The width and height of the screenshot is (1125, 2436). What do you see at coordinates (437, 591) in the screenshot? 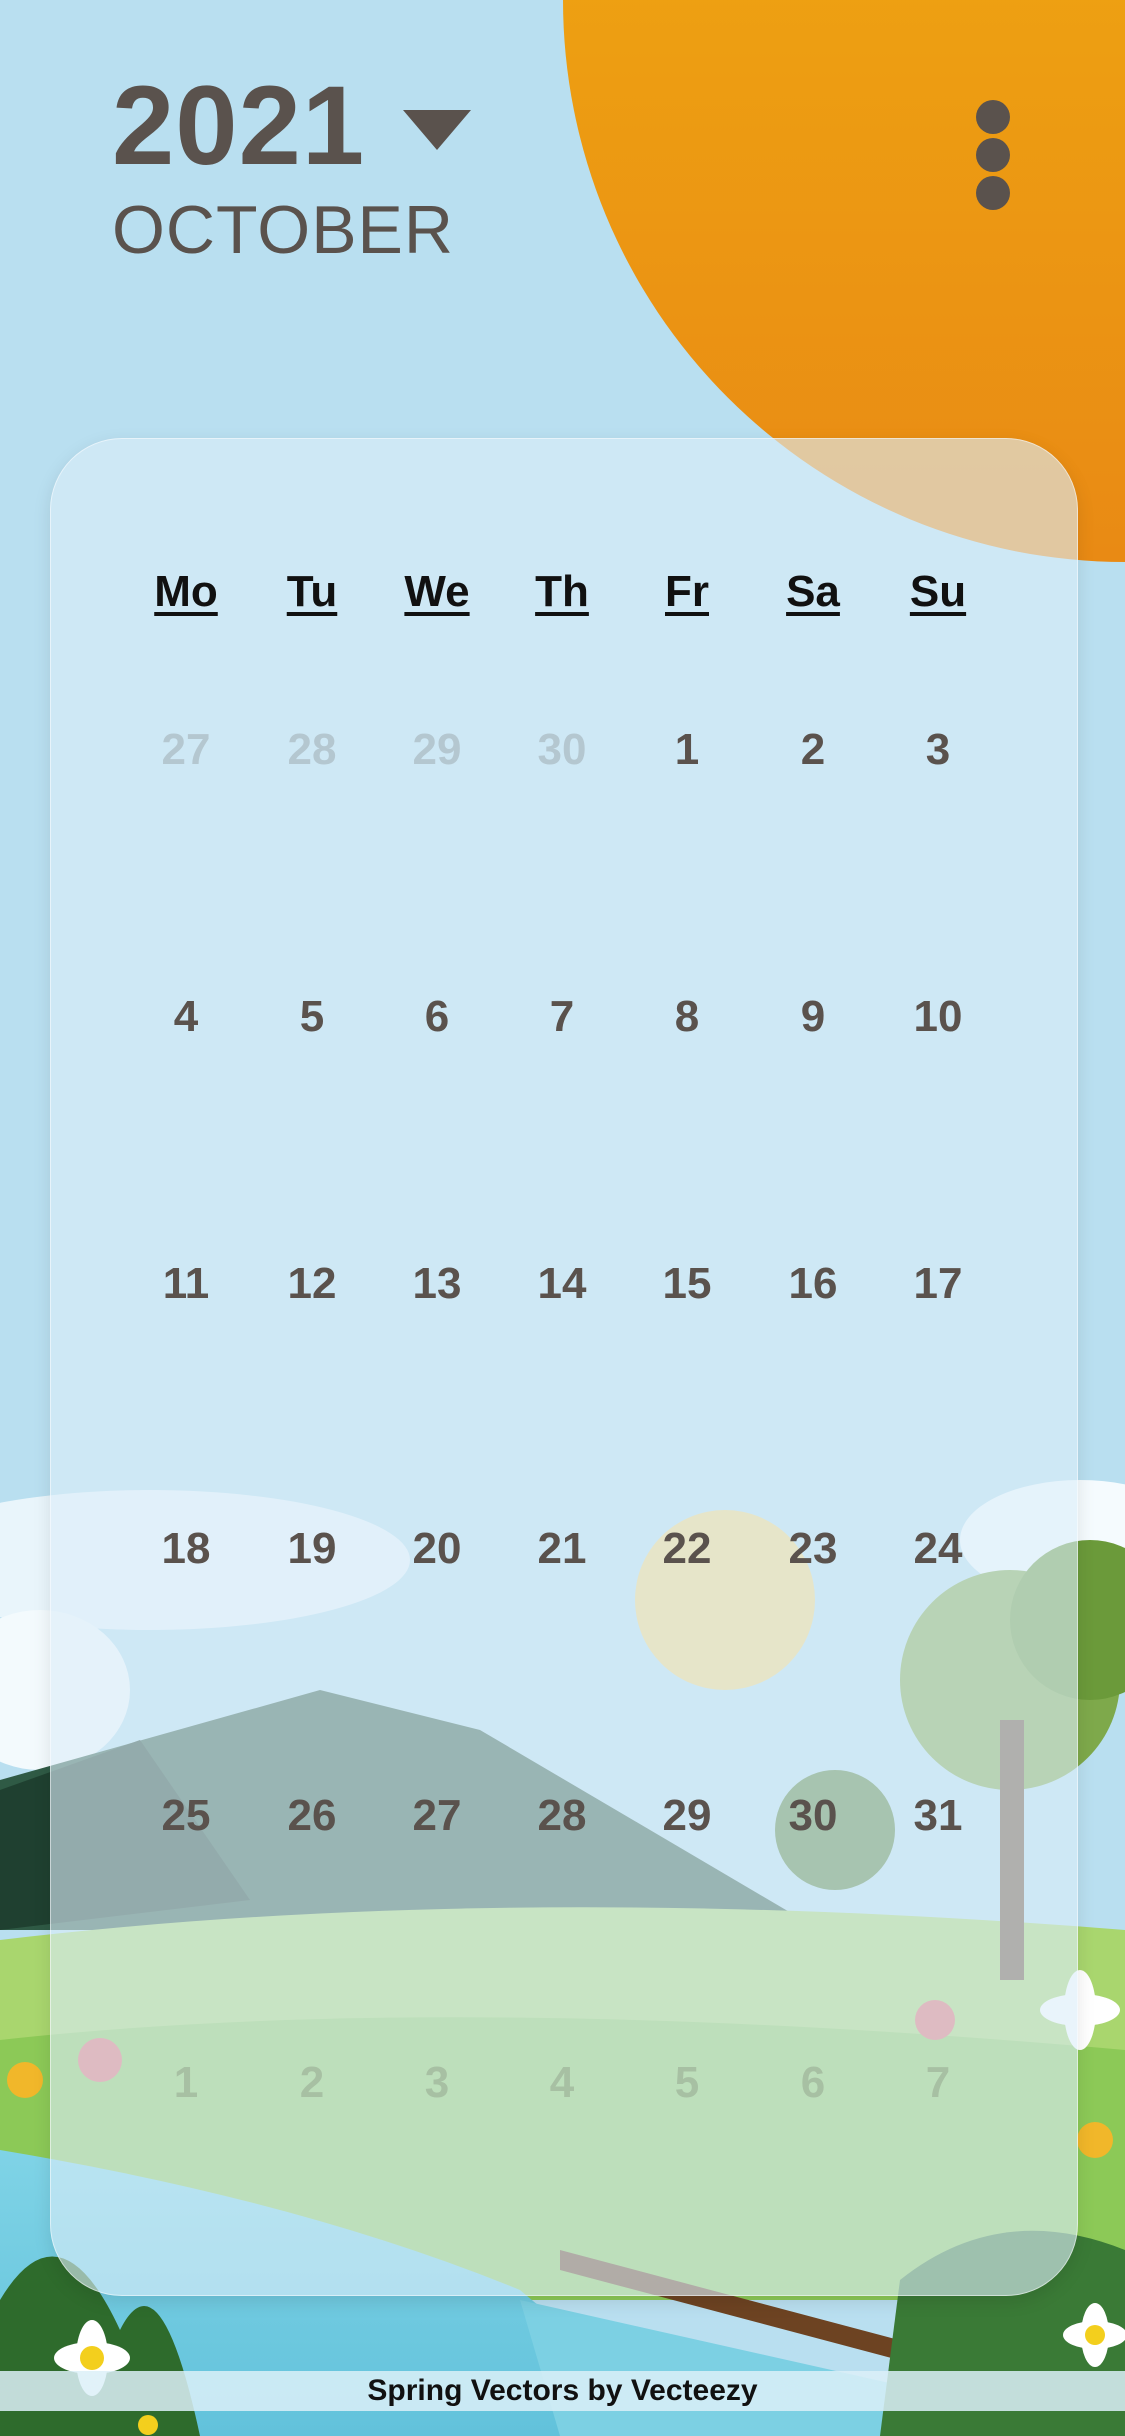
I see `weekday-wed: We` at bounding box center [437, 591].